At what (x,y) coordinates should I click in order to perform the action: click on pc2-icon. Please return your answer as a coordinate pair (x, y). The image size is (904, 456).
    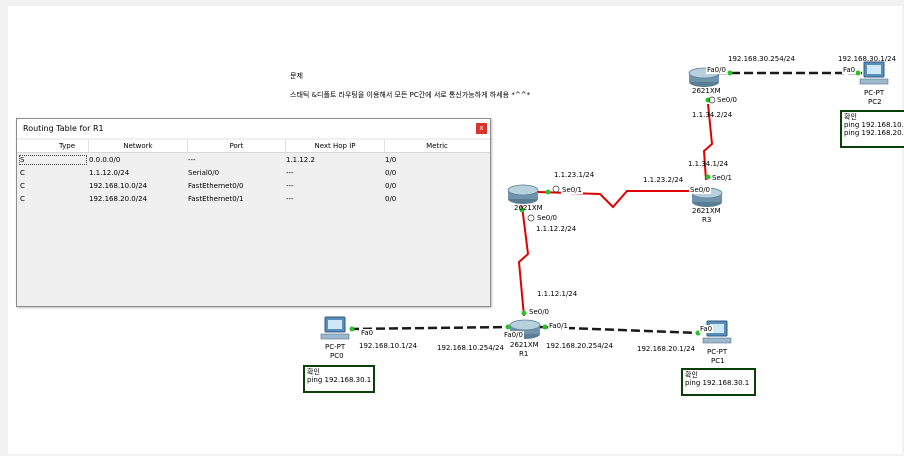
    Looking at the image, I should click on (874, 73).